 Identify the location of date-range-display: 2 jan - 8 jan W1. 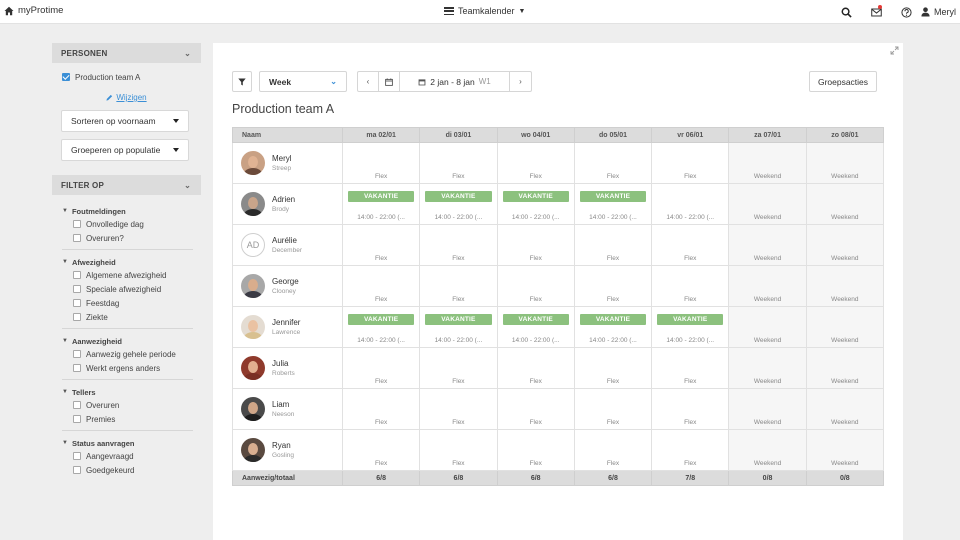
(455, 81).